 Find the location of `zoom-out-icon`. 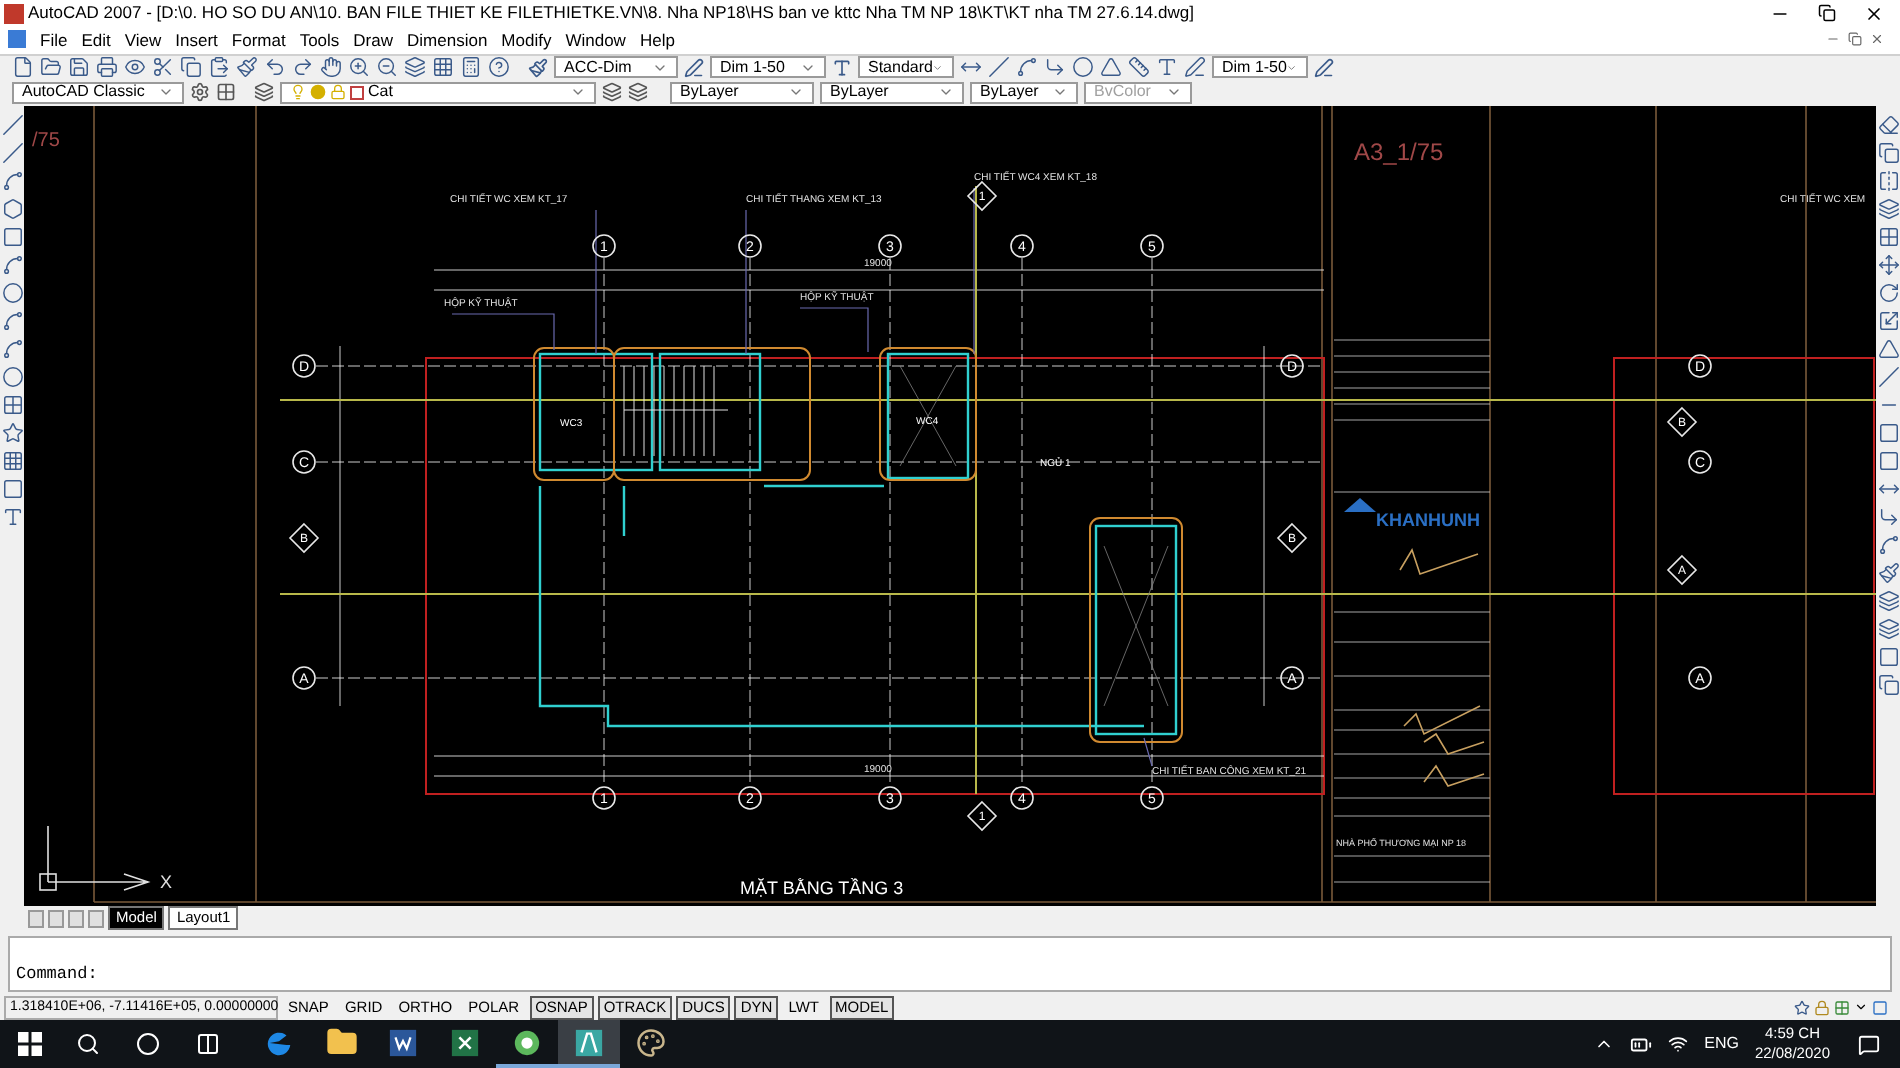

zoom-out-icon is located at coordinates (387, 67).